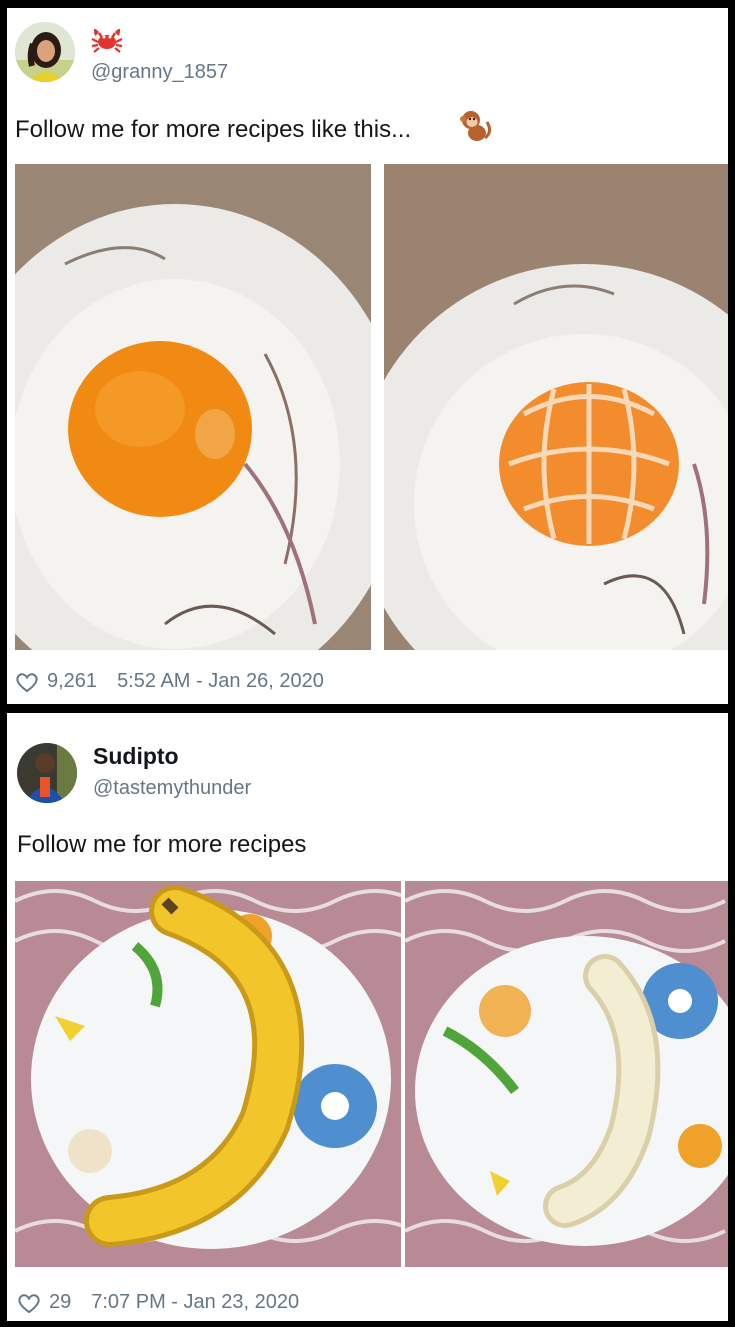 Image resolution: width=735 pixels, height=1327 pixels. What do you see at coordinates (136, 756) in the screenshot?
I see `display-name: Sudipto` at bounding box center [136, 756].